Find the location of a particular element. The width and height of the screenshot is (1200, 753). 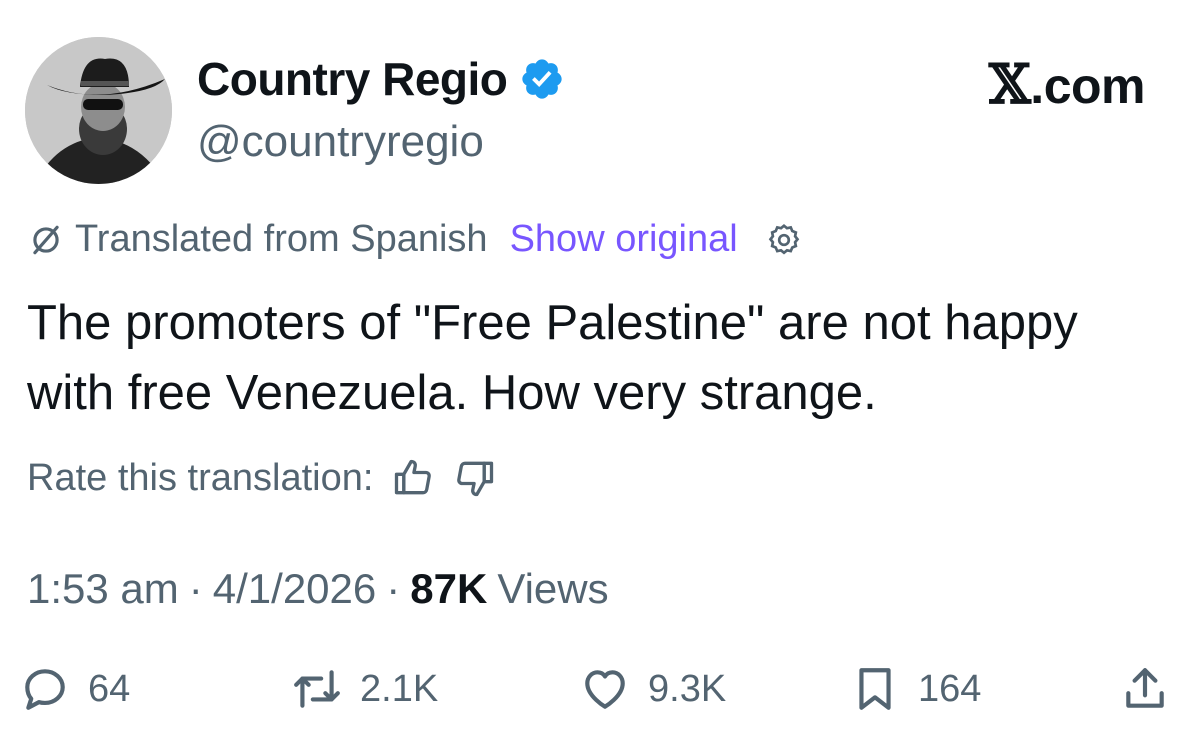

share-button is located at coordinates (1145, 689).